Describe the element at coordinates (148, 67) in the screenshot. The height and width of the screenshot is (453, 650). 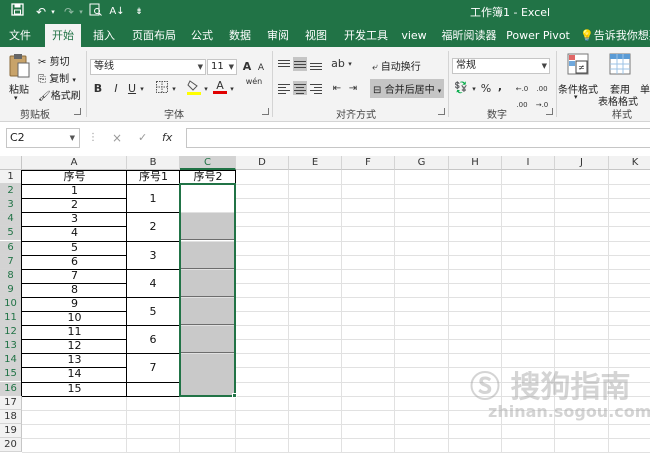
I see `font-name-select: 等线 ▼` at that location.